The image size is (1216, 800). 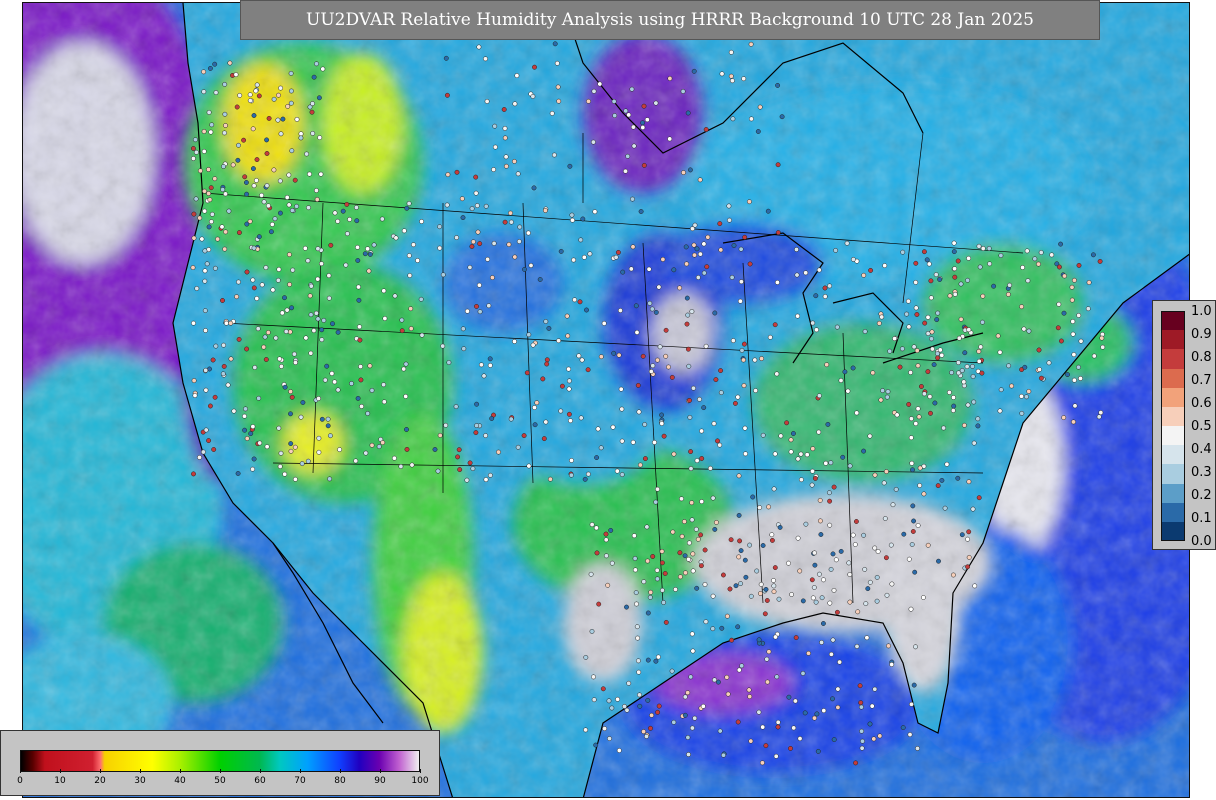 What do you see at coordinates (1201, 311) in the screenshot?
I see `legend-tick-label: 1.0` at bounding box center [1201, 311].